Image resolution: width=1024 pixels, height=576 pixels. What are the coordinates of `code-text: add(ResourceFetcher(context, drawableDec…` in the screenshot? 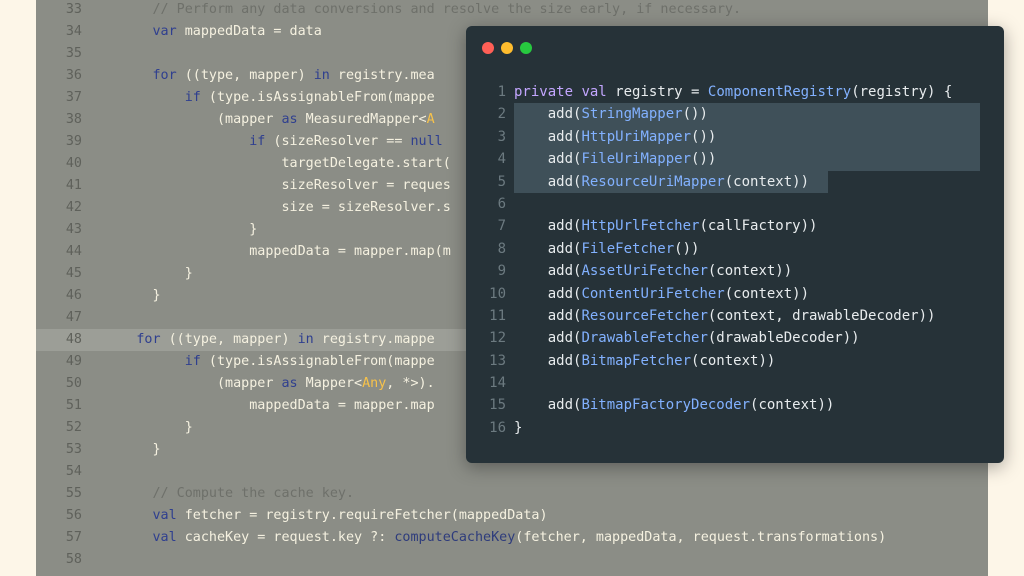 It's located at (725, 316).